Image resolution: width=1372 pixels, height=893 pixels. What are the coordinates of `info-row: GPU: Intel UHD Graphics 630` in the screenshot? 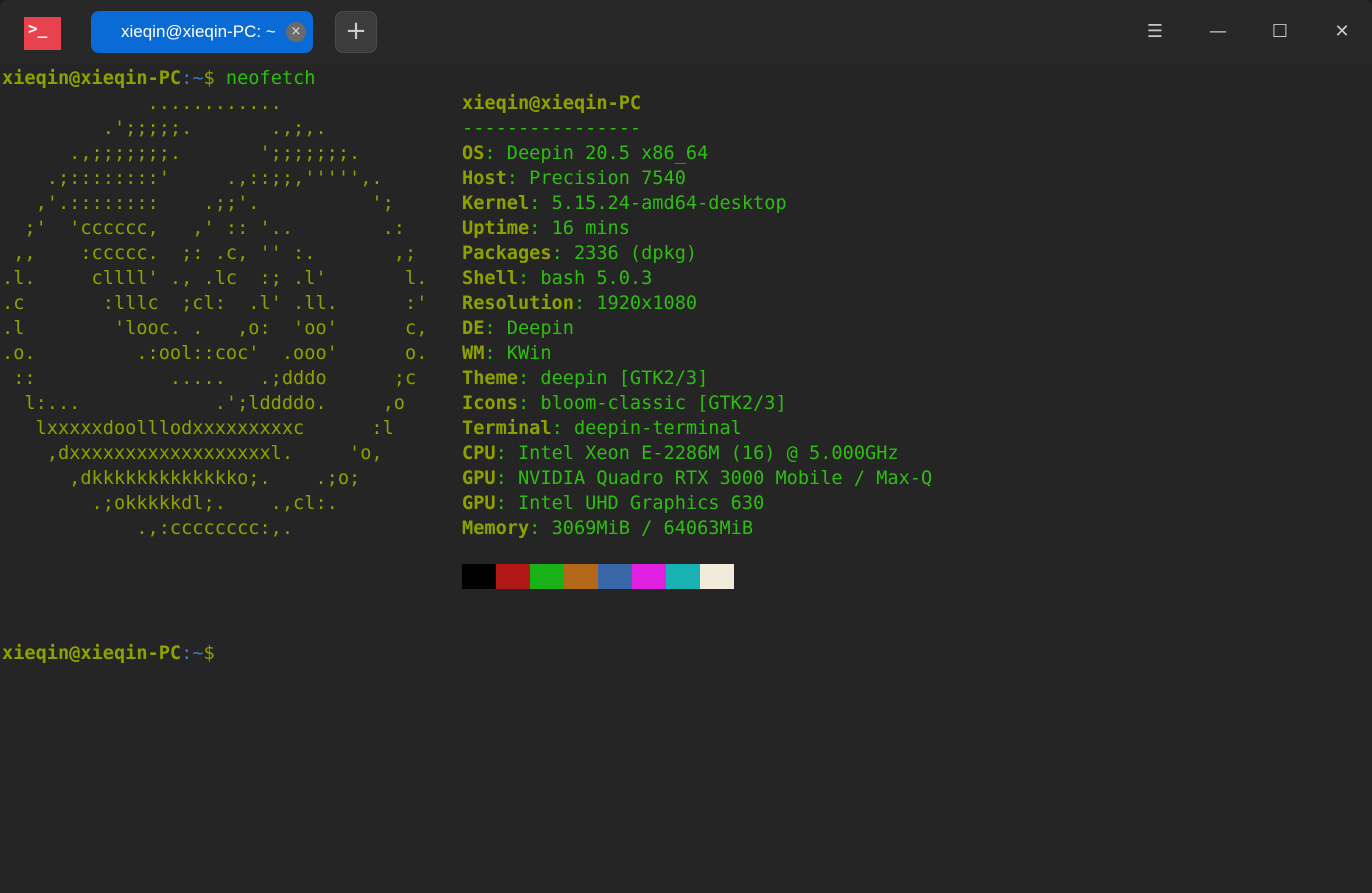 It's located at (613, 503).